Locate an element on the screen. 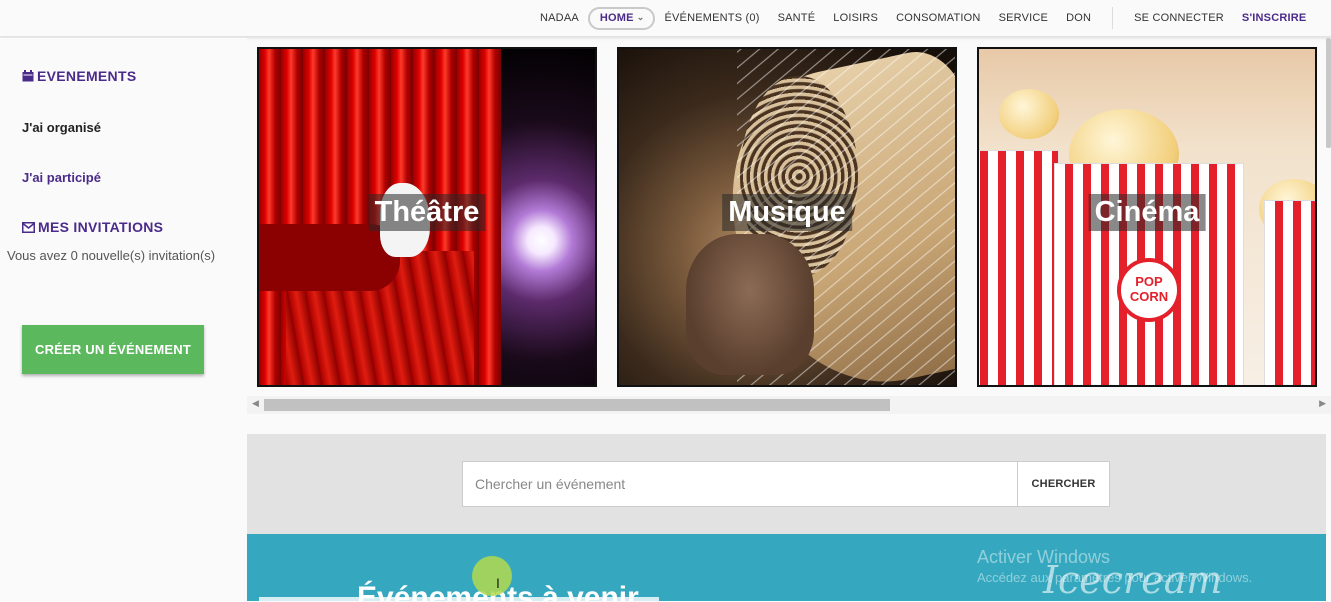 This screenshot has height=602, width=1331. nav-events: ÉVÉNEMENTS (0) is located at coordinates (711, 18).